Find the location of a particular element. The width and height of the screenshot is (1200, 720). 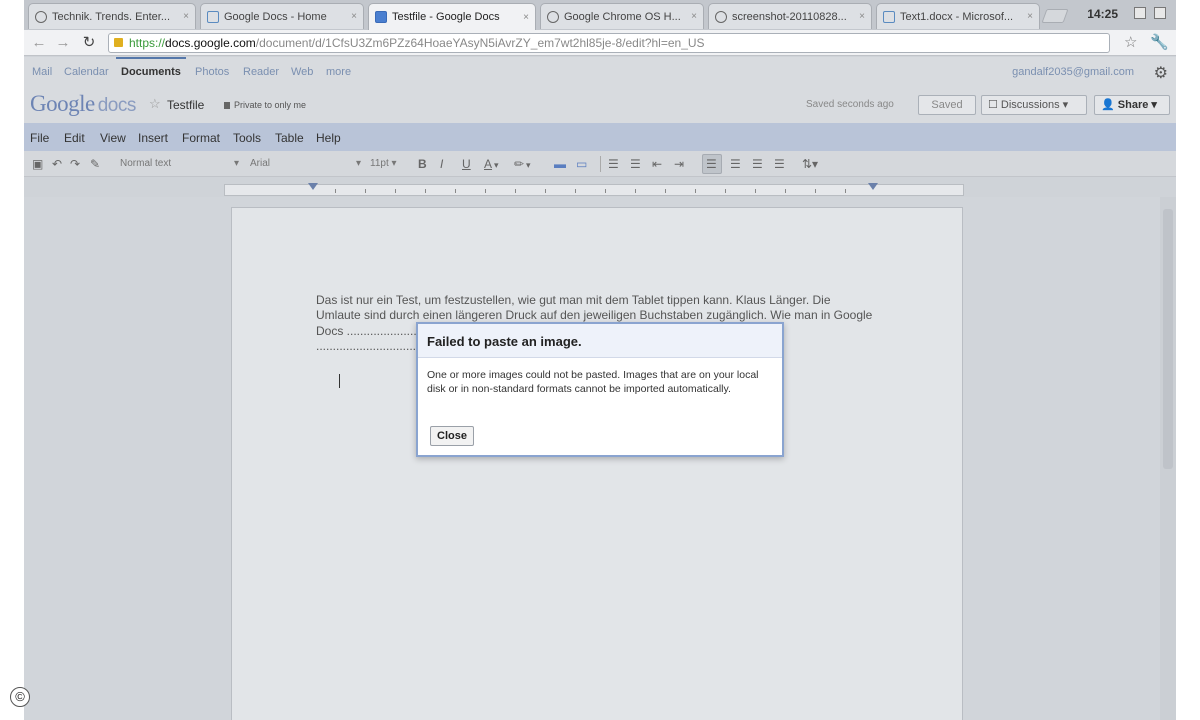

size-select: 11pt ▾ is located at coordinates (383, 163).